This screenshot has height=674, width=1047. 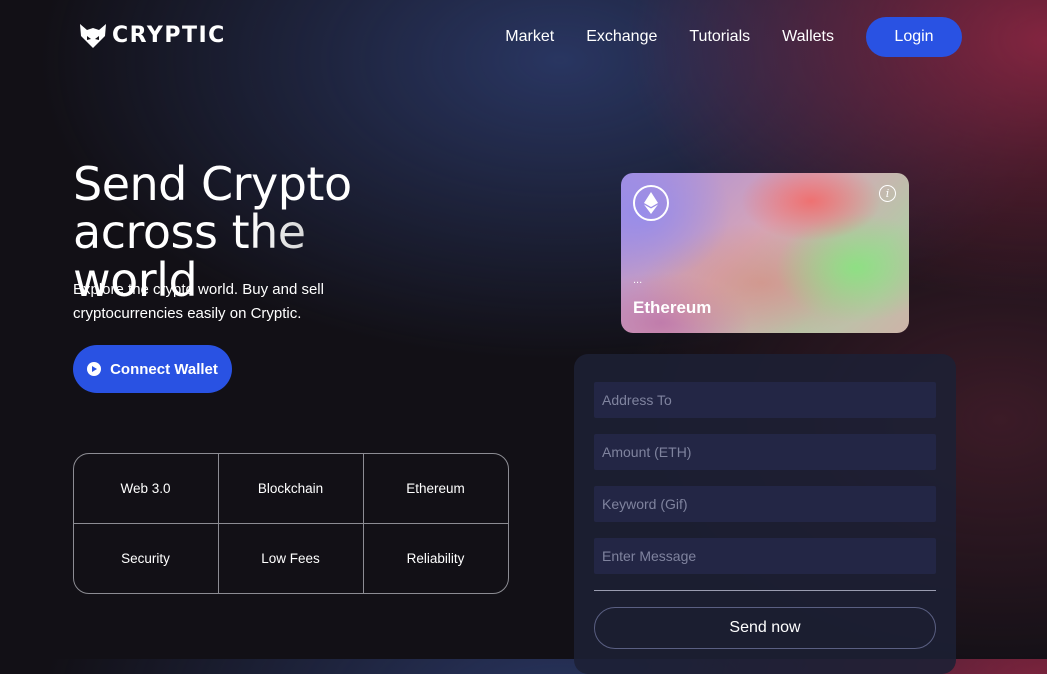 What do you see at coordinates (765, 628) in the screenshot?
I see `send-now-button: Send now` at bounding box center [765, 628].